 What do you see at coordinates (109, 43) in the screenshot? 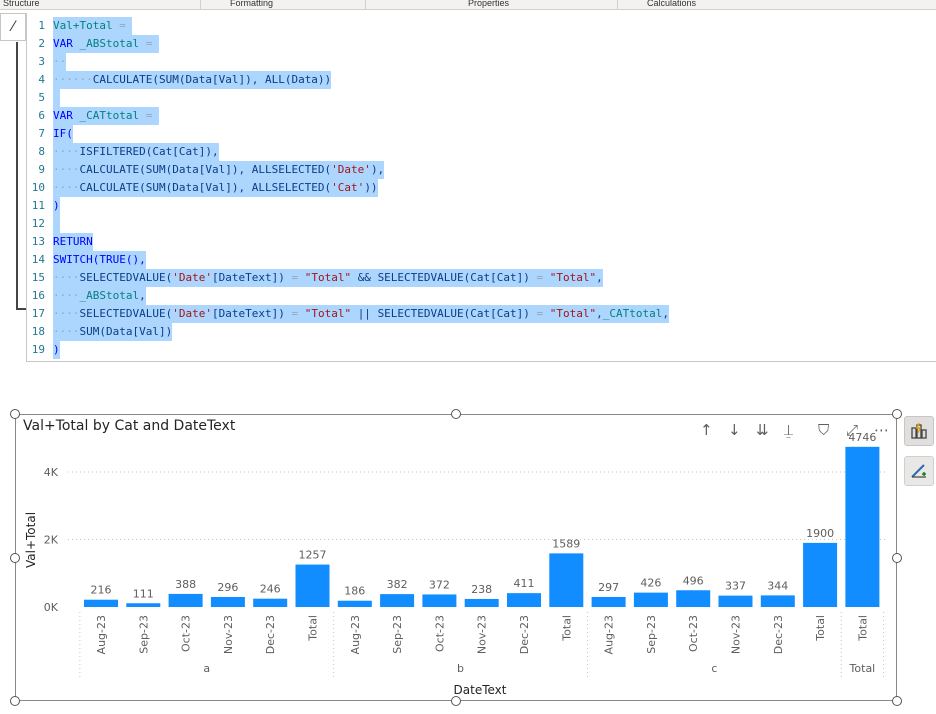
I see `code-token: _ABStotal` at bounding box center [109, 43].